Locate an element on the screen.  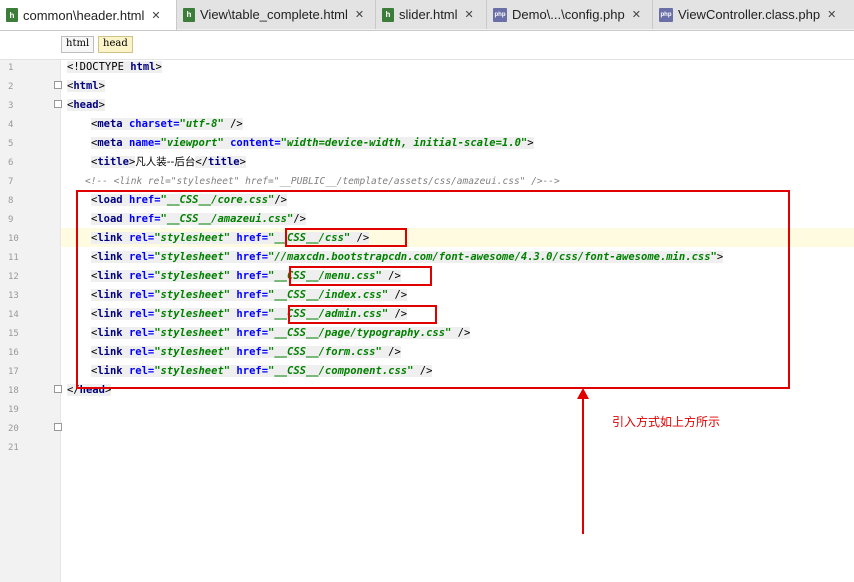
line-number: 12 is located at coordinates (13, 277).